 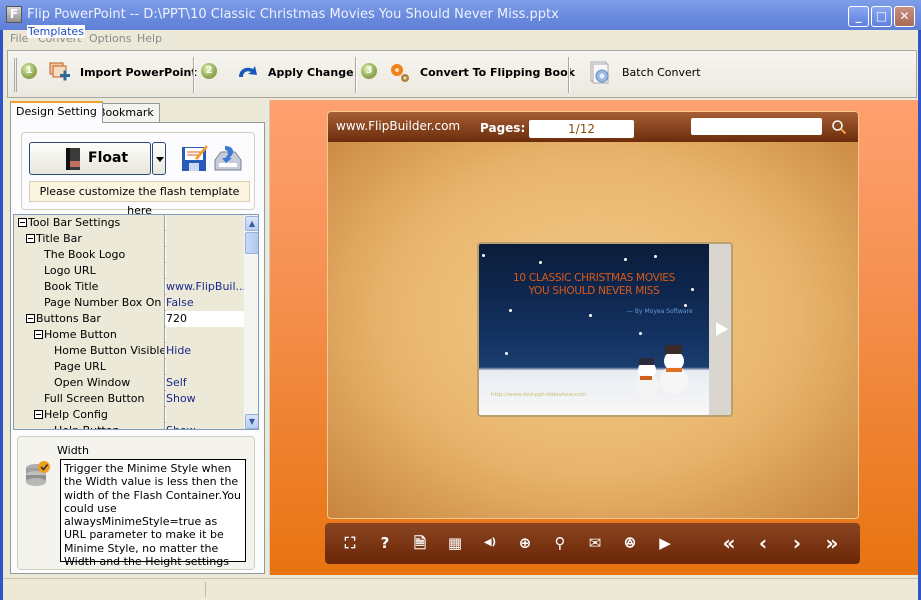 What do you see at coordinates (630, 543) in the screenshot?
I see `share-button: ꔮ` at bounding box center [630, 543].